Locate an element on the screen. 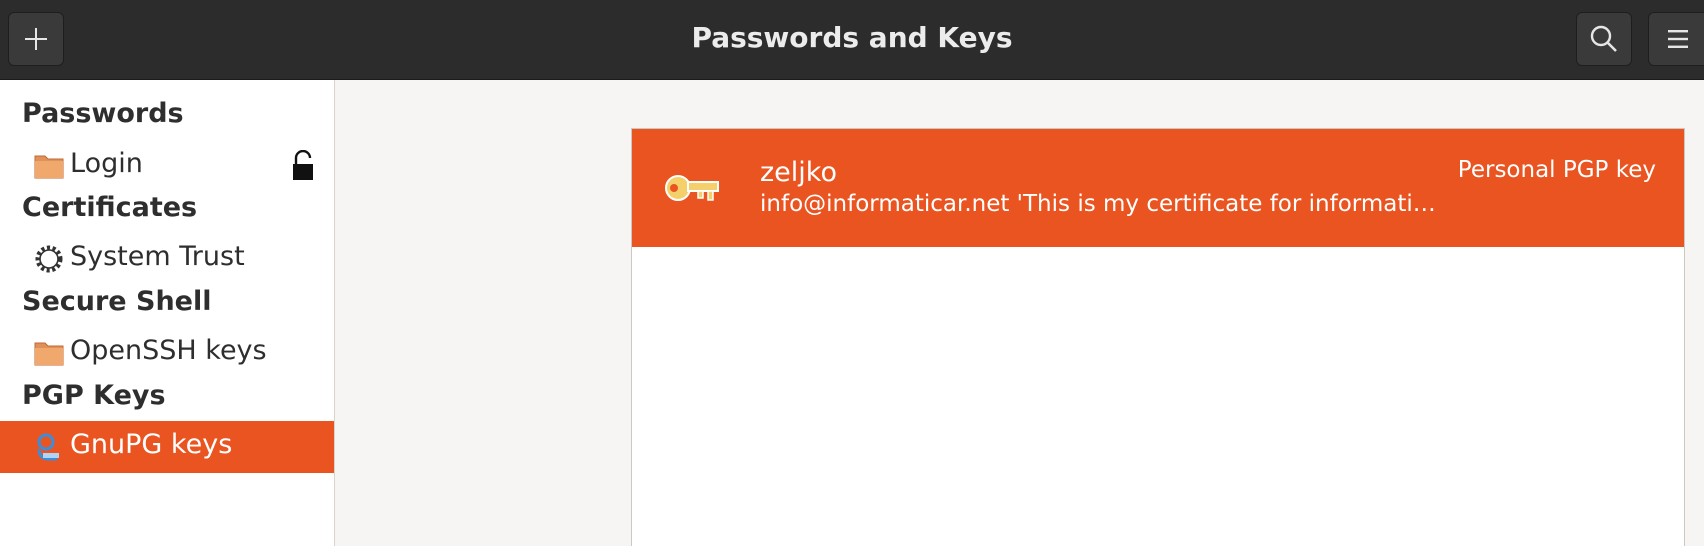  sidebar-item-openssh-keys: OpenSSH keys is located at coordinates (167, 353).